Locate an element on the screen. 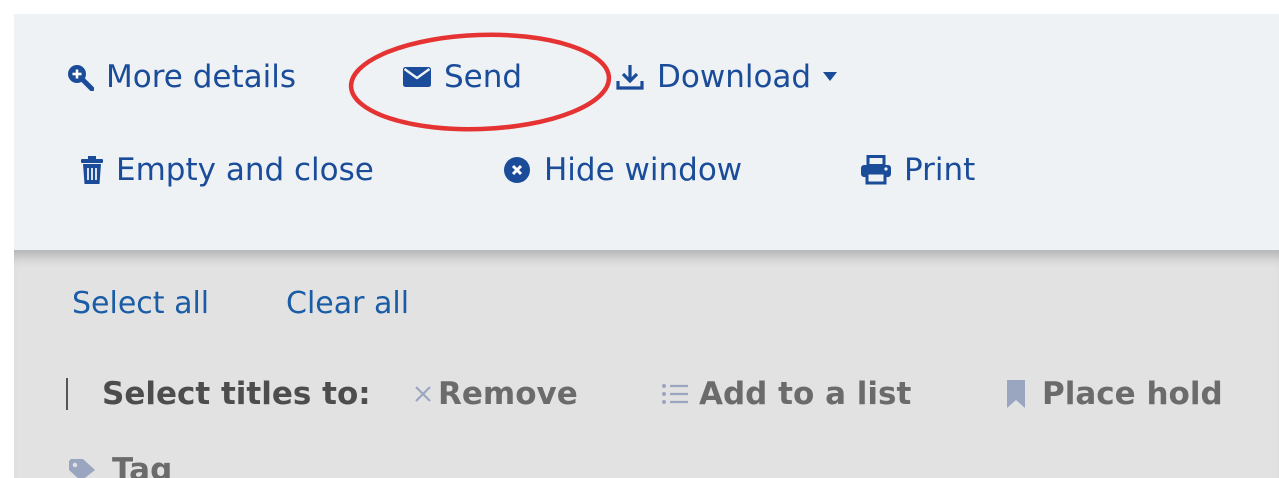  select-all-link: Select all is located at coordinates (140, 303).